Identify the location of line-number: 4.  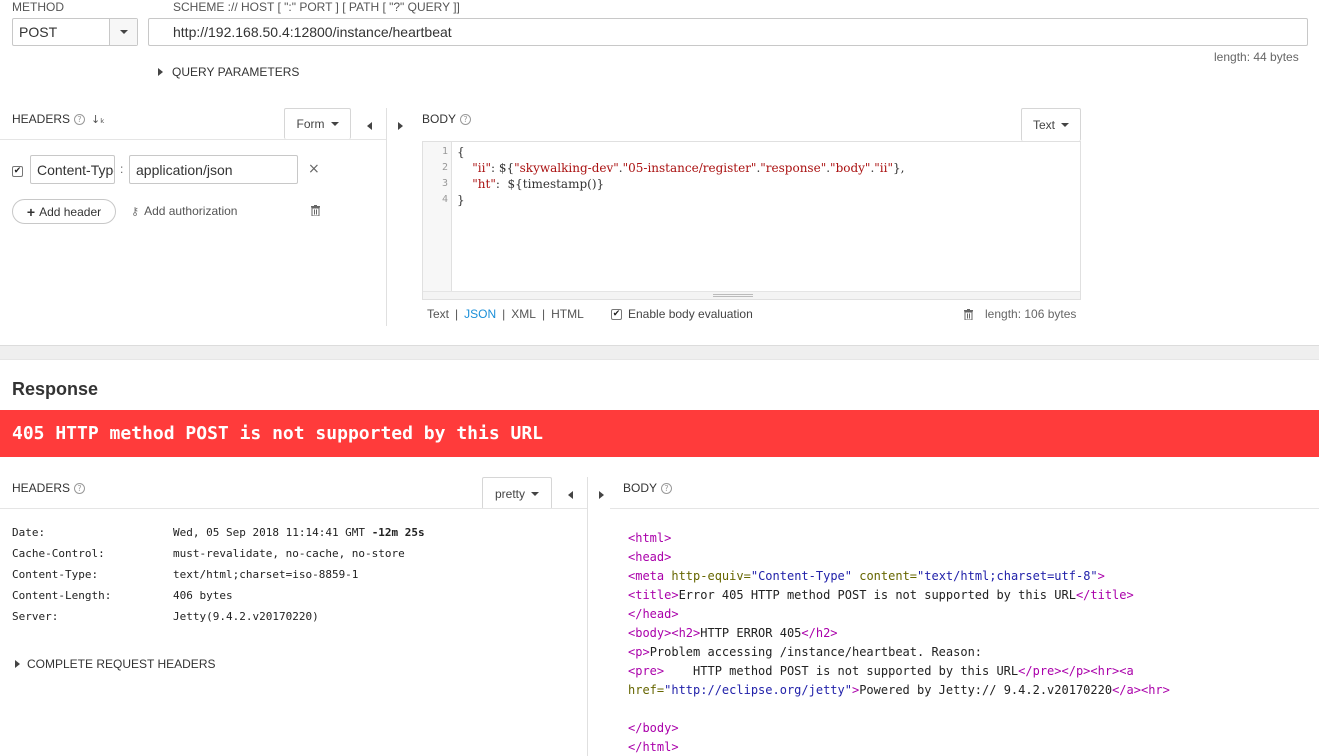
(444, 199).